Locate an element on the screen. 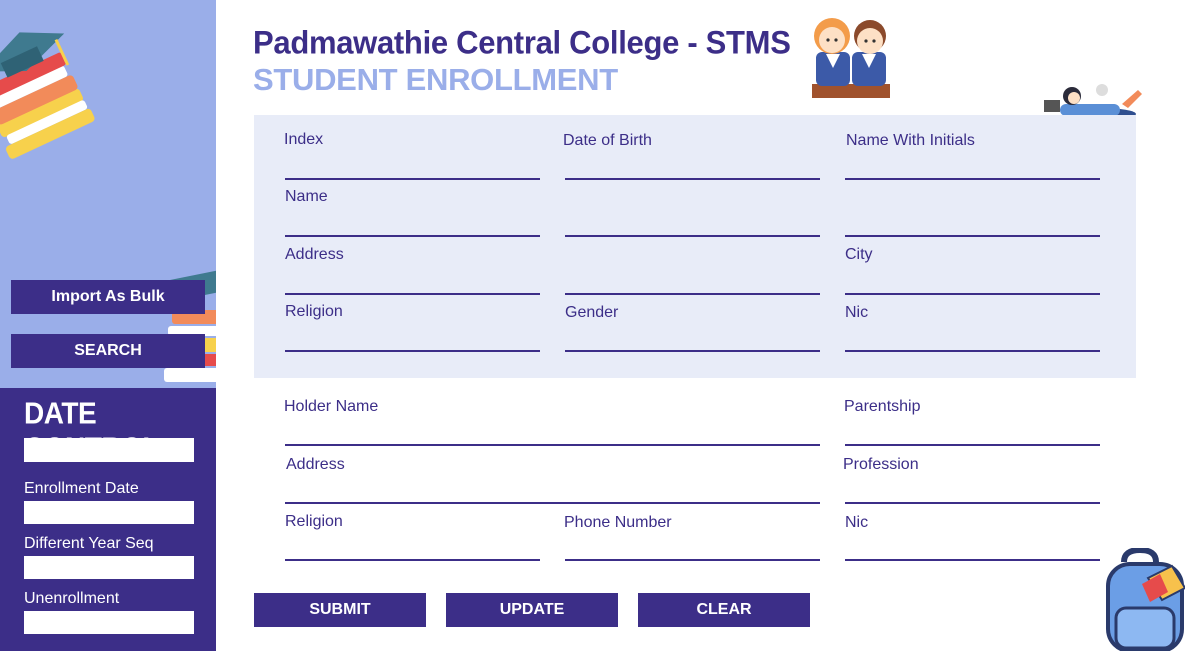  gender-field is located at coordinates (692, 351).